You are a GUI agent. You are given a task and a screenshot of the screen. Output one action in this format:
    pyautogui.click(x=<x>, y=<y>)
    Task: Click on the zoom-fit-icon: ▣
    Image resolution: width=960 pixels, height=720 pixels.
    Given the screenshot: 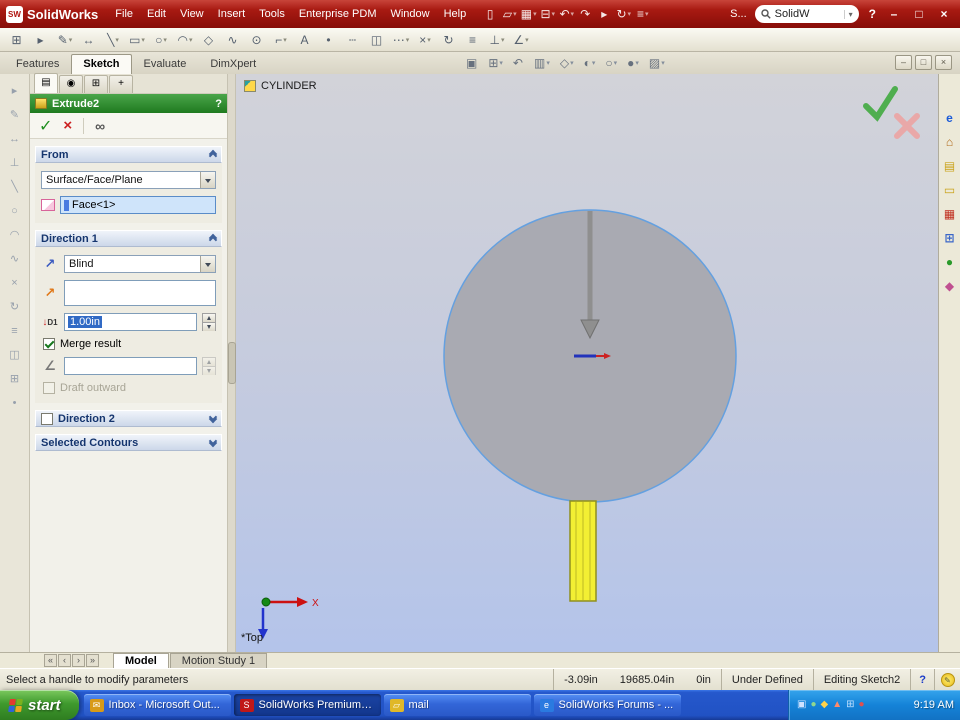 What is the action you would take?
    pyautogui.click(x=472, y=63)
    